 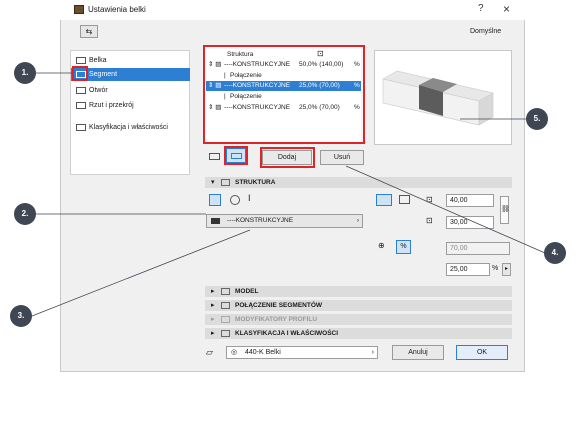 What do you see at coordinates (21, 316) in the screenshot?
I see `callout-3: 3.` at bounding box center [21, 316].